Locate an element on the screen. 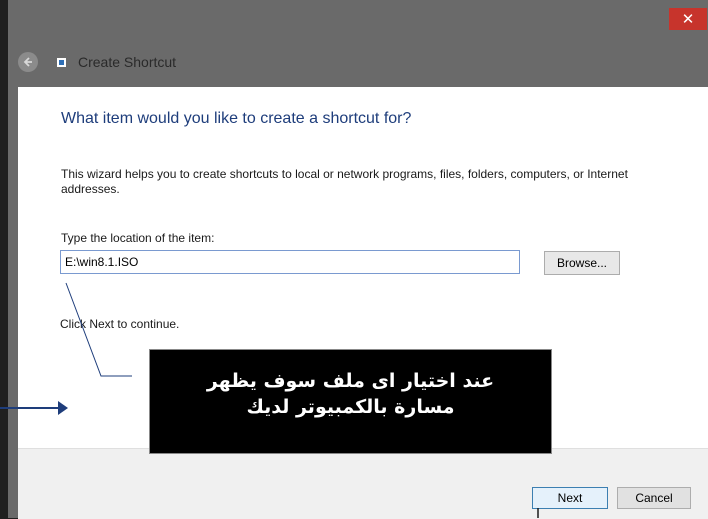  title-bar: Create Shortcut is located at coordinates (97, 62).